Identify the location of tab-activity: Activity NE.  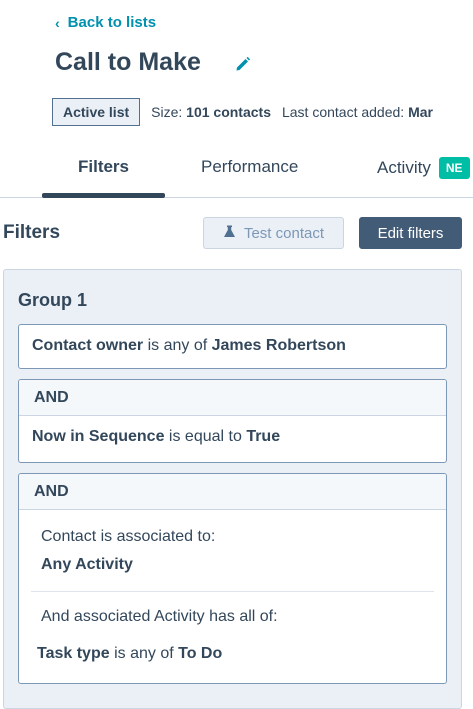
(423, 168).